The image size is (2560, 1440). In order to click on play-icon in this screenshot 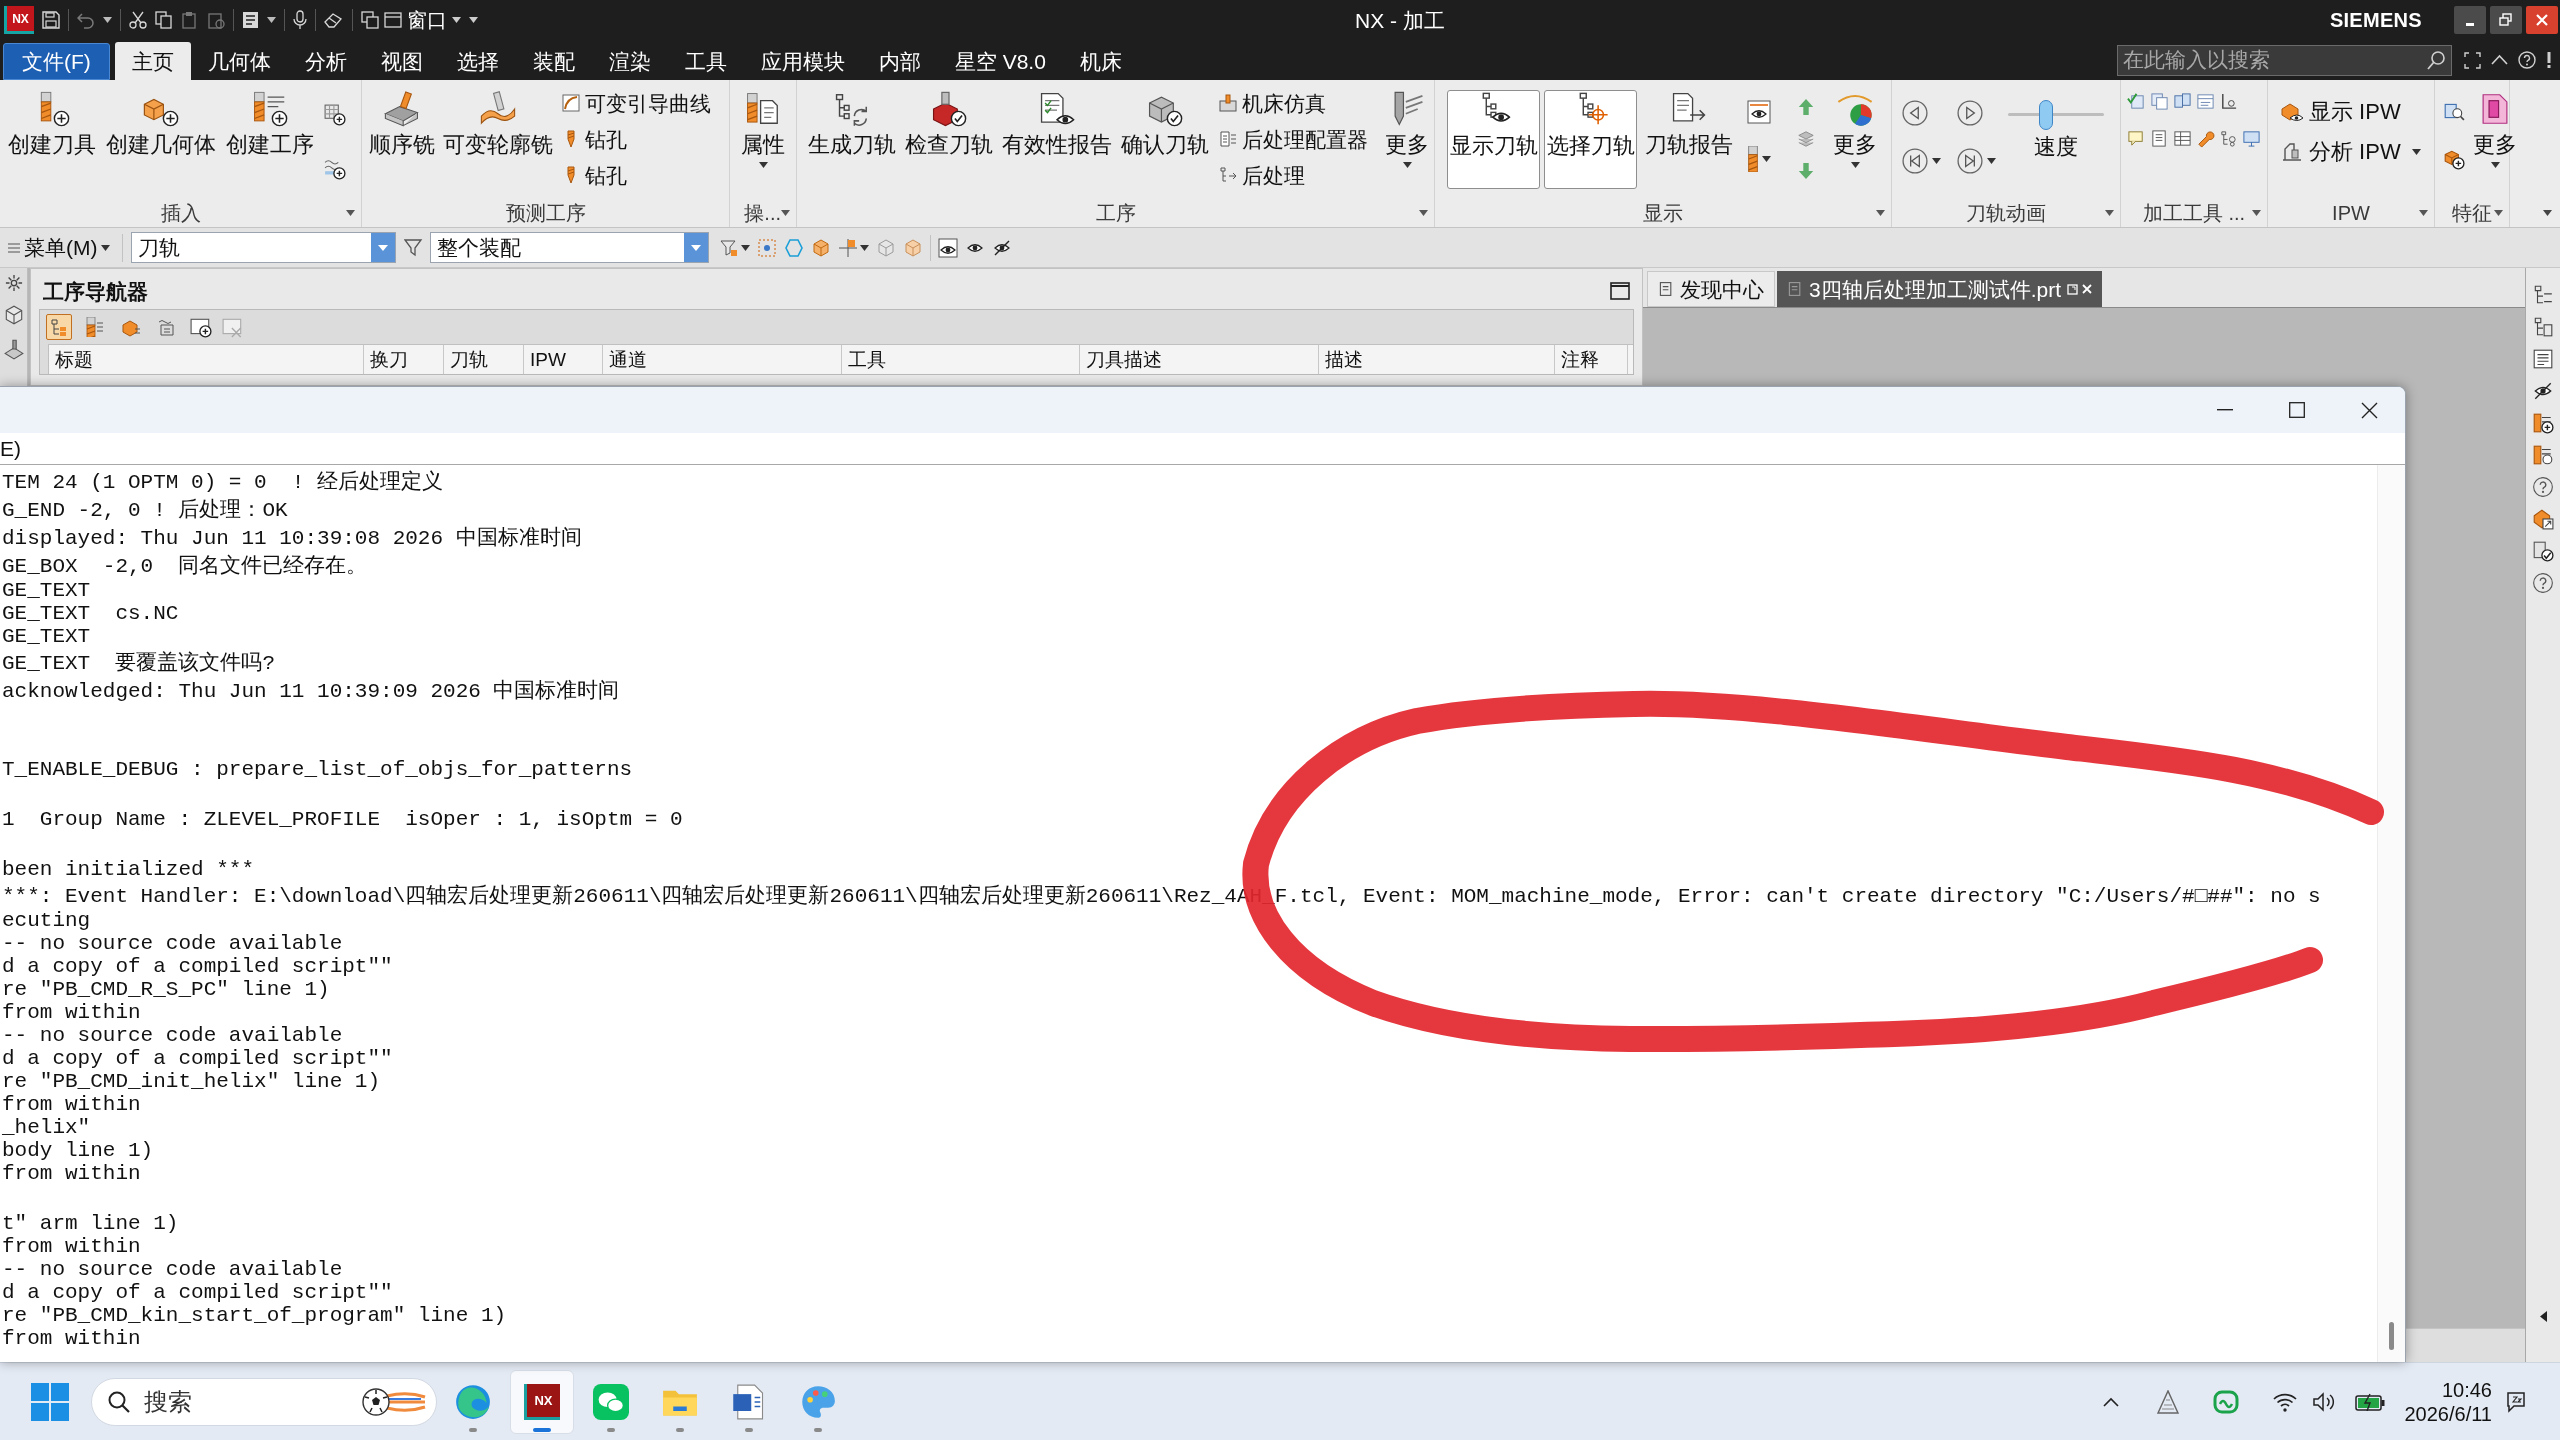, I will do `click(1970, 113)`.